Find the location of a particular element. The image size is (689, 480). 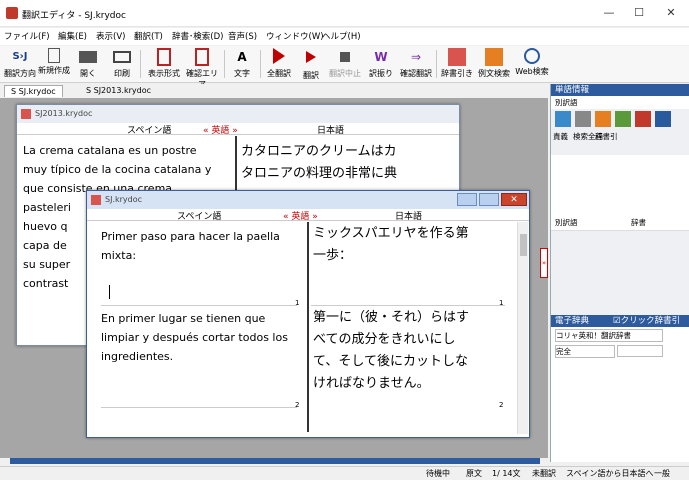

status-translated: 未翻訳 is located at coordinates (544, 473).